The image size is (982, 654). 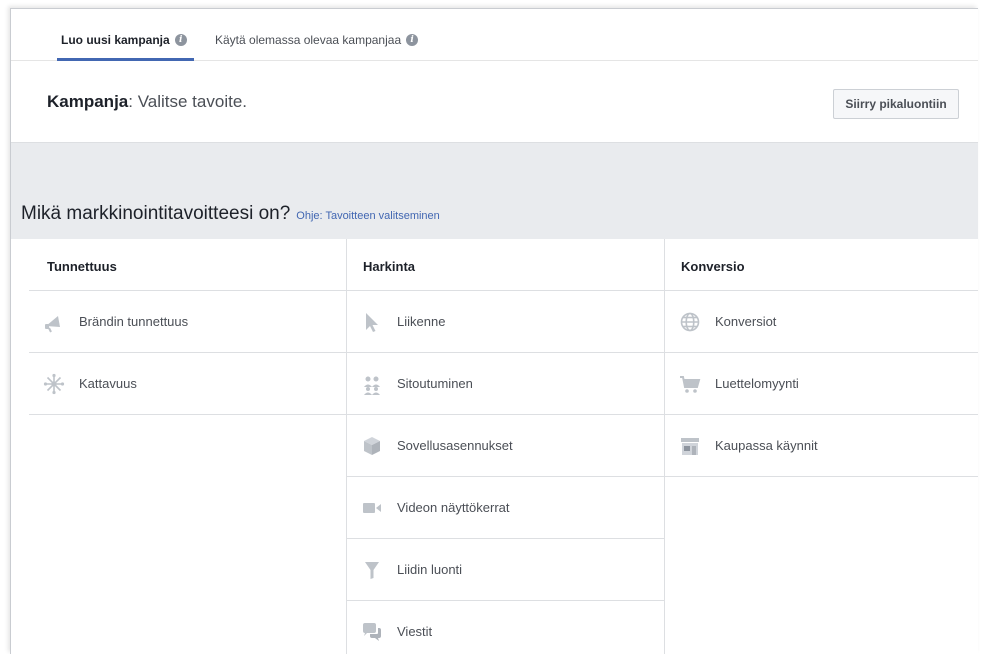 I want to click on objective-traffic: Liikenne, so click(x=505, y=322).